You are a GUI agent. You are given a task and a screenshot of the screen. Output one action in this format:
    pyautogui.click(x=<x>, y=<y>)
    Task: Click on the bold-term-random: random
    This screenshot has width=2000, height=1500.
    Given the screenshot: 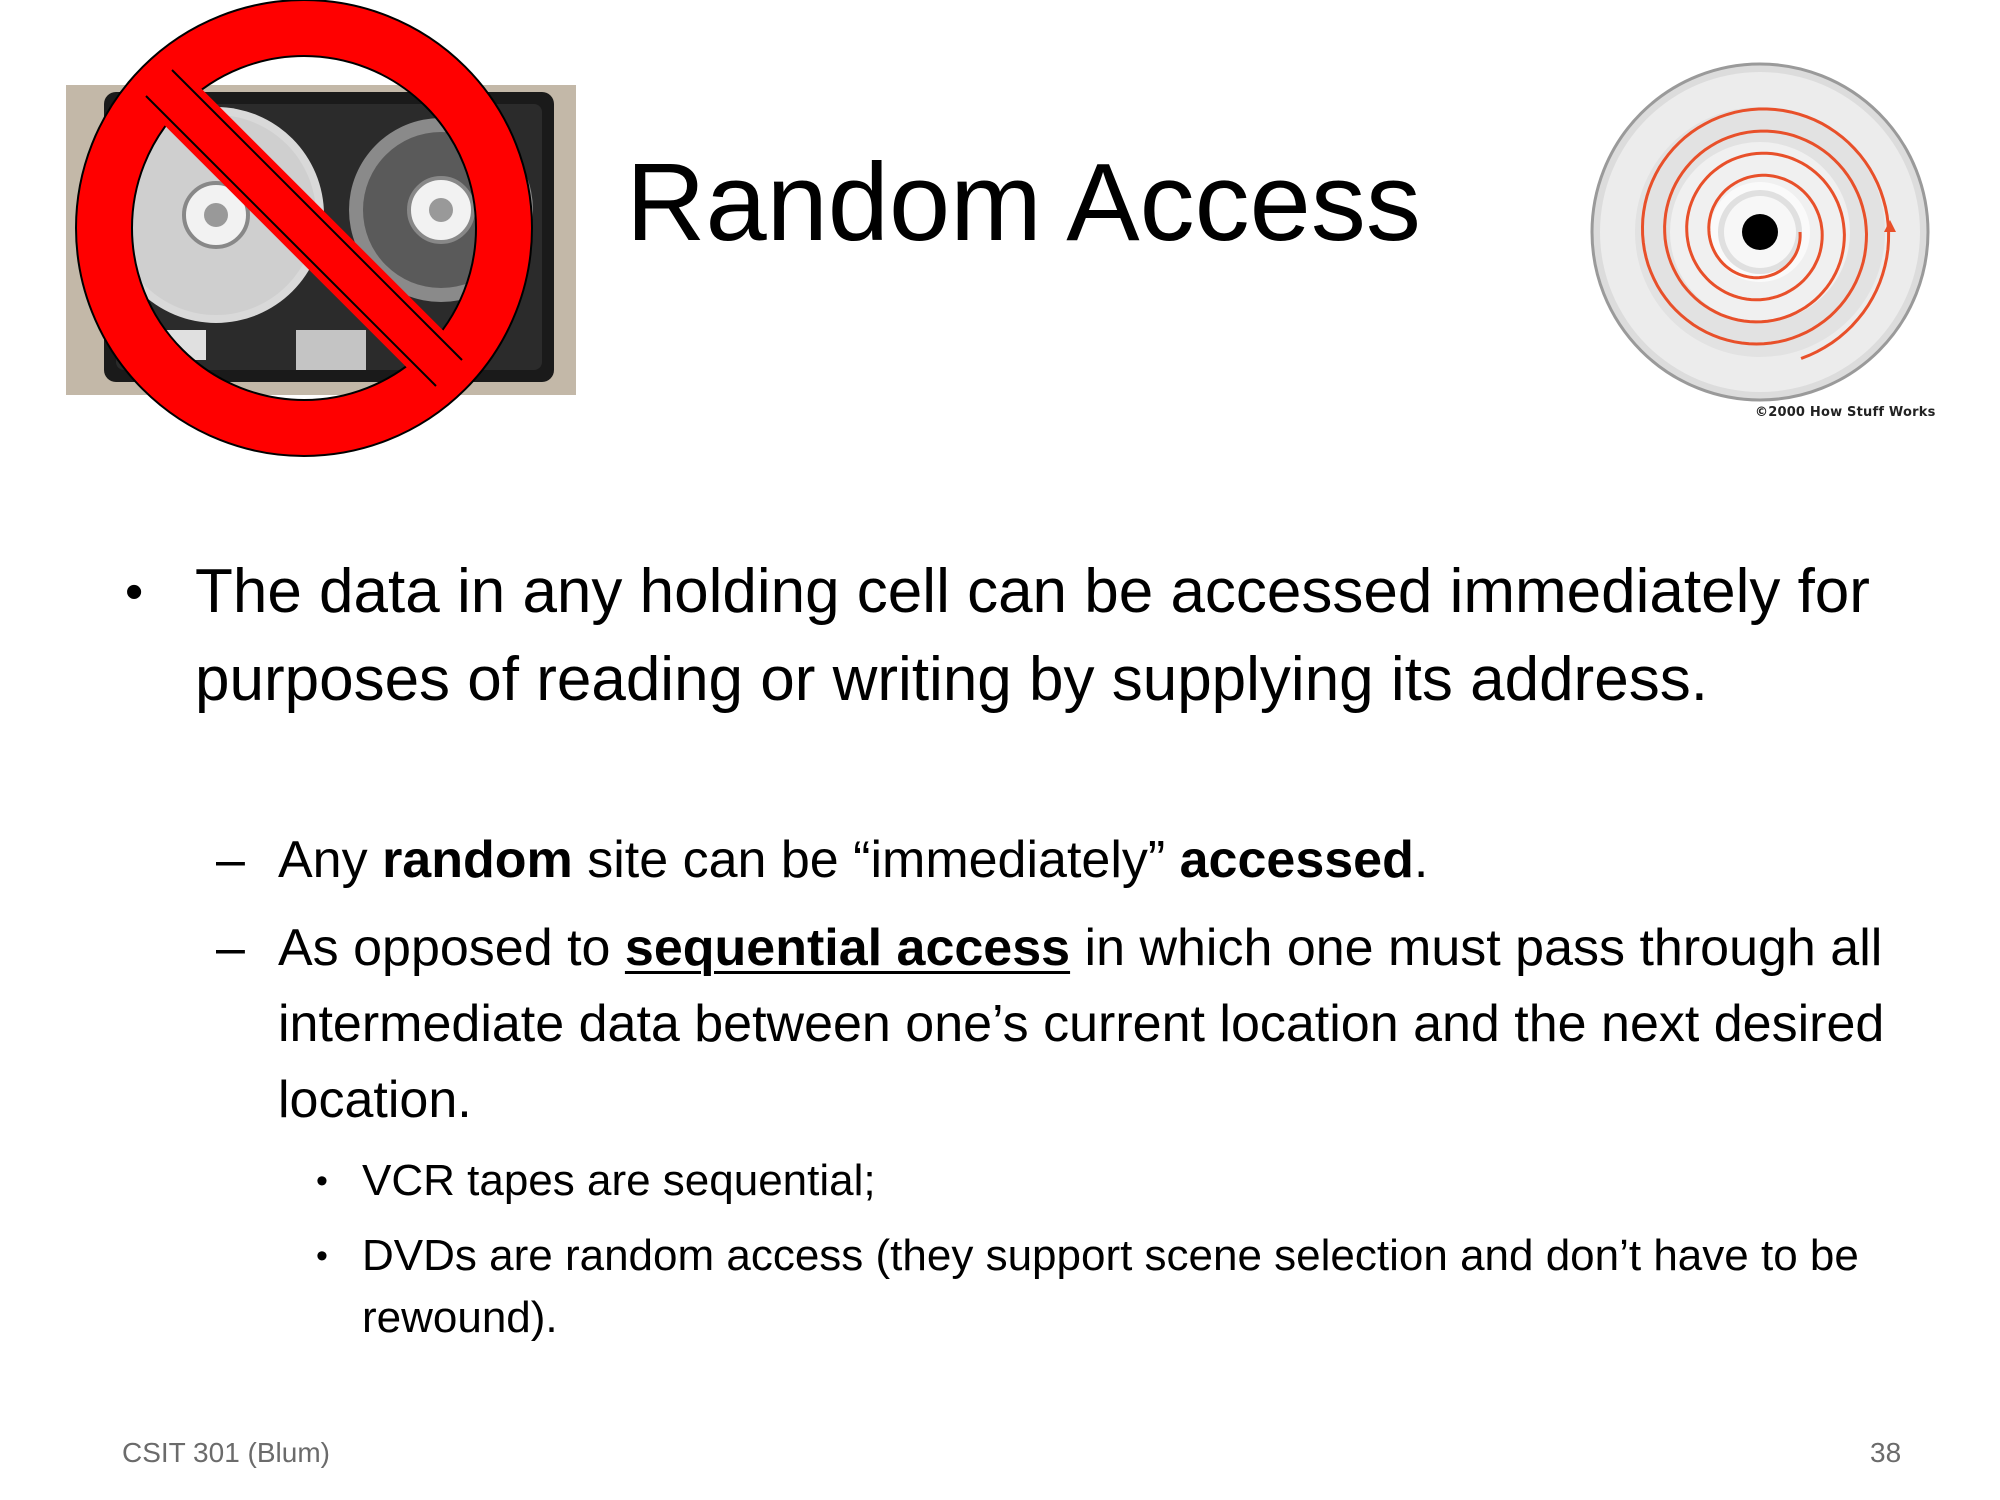 What is the action you would take?
    pyautogui.click(x=477, y=860)
    